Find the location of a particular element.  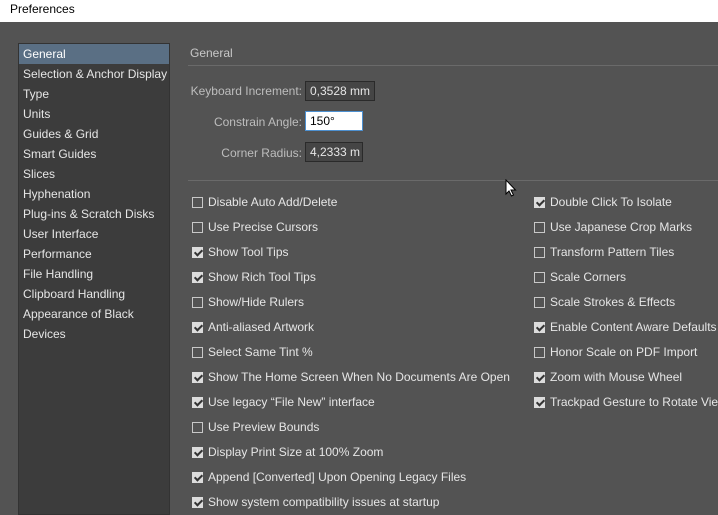

option-label: Show Tool Tips is located at coordinates (248, 252).